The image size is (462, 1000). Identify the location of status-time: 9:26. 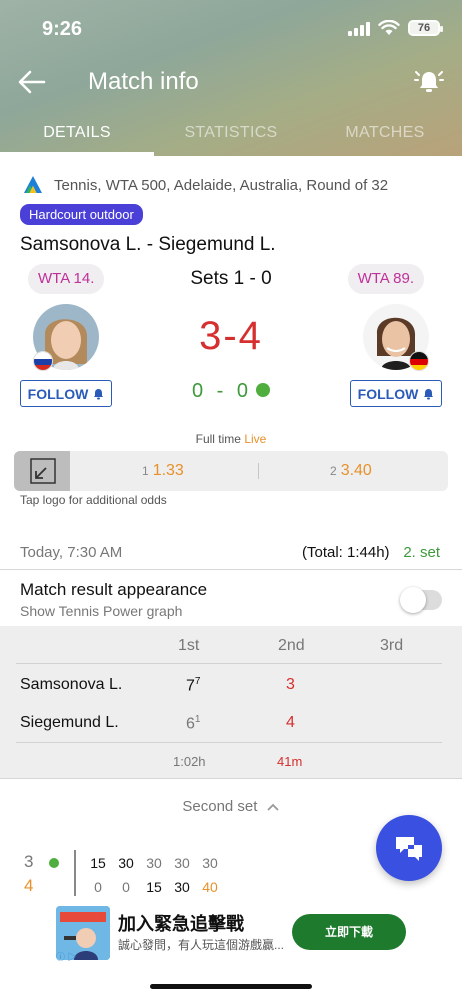
(62, 29).